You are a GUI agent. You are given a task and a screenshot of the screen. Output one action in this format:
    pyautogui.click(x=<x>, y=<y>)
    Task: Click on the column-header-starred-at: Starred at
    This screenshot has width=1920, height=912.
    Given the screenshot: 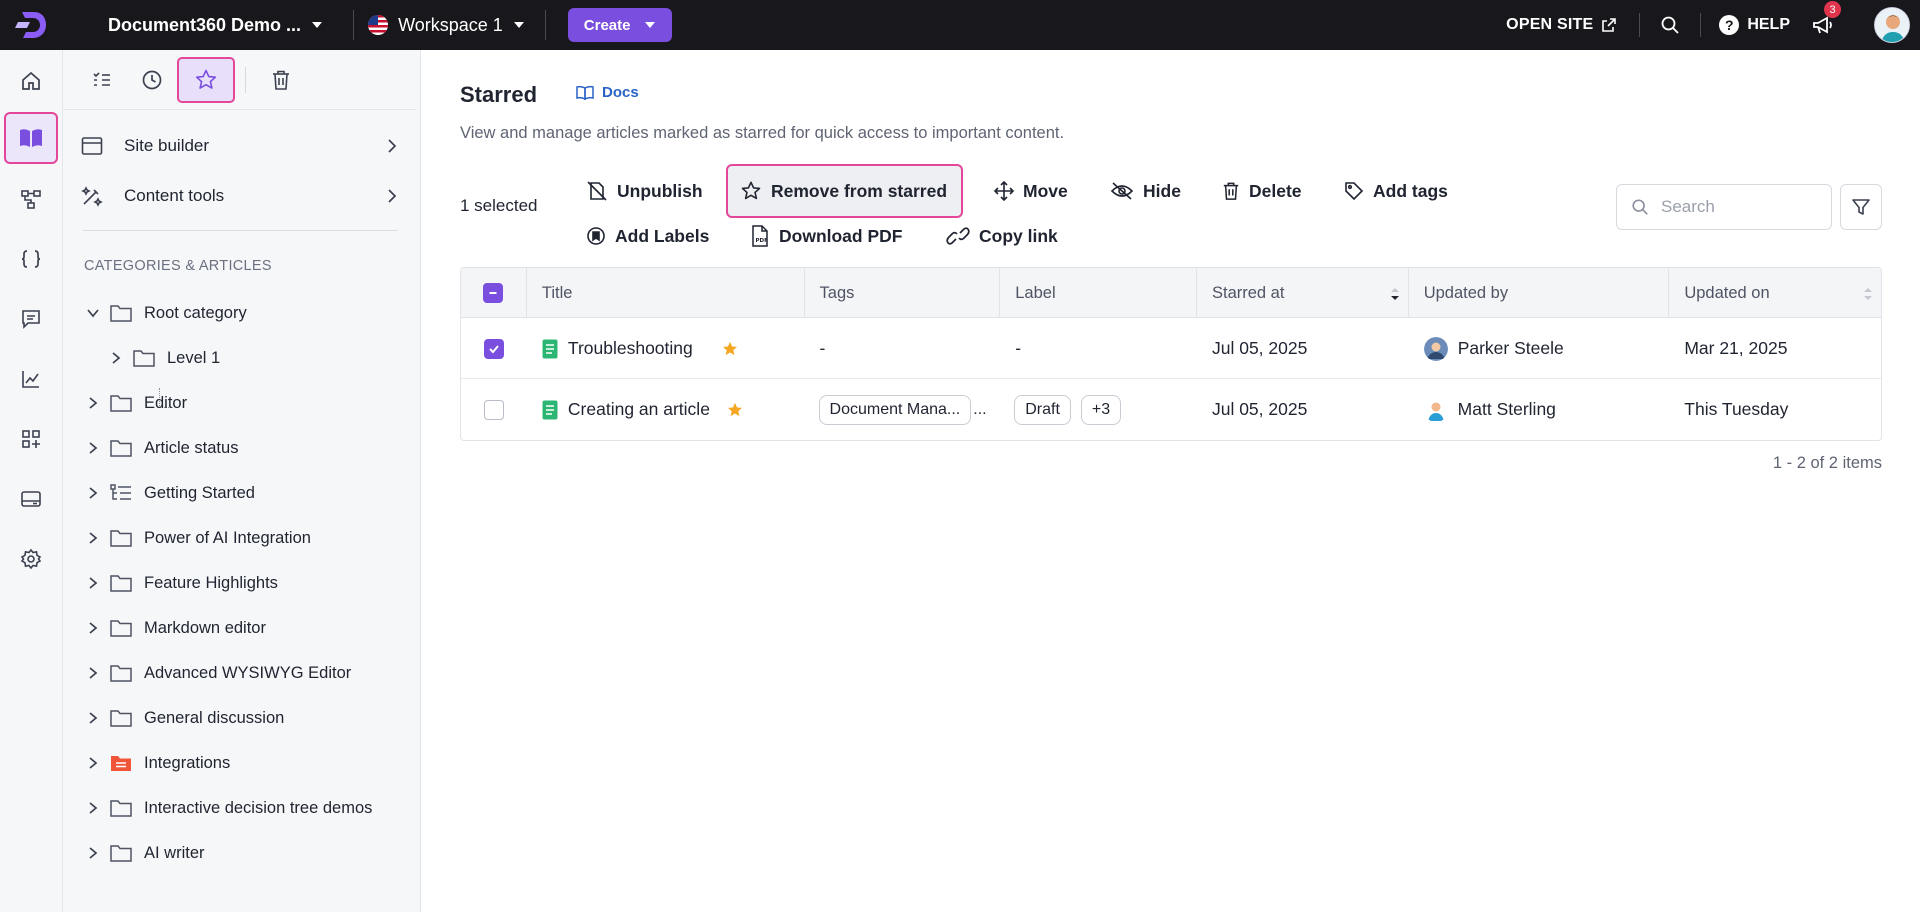 What is the action you would take?
    pyautogui.click(x=1303, y=293)
    